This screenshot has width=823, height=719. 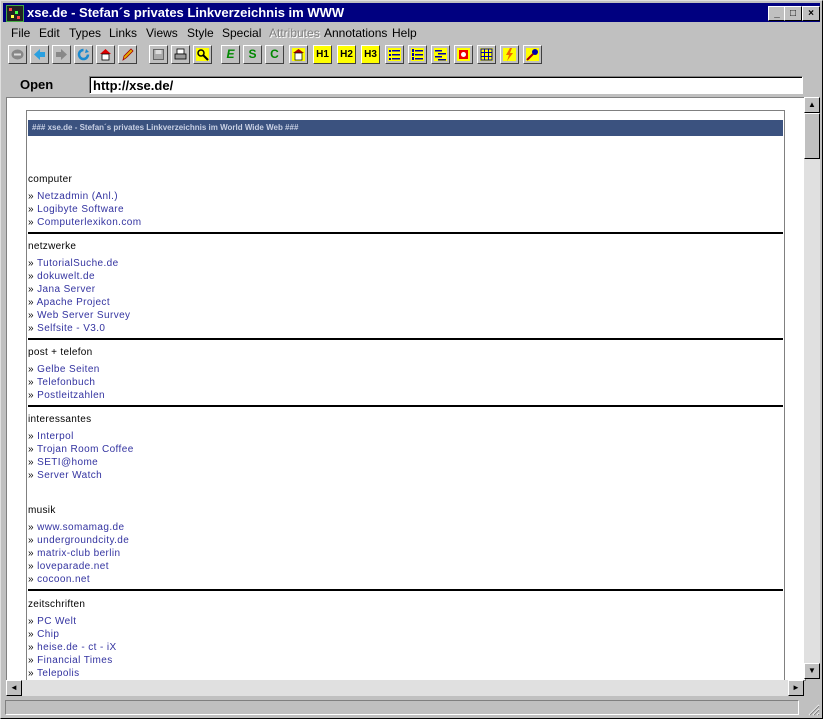 I want to click on find-icon, so click(x=202, y=54).